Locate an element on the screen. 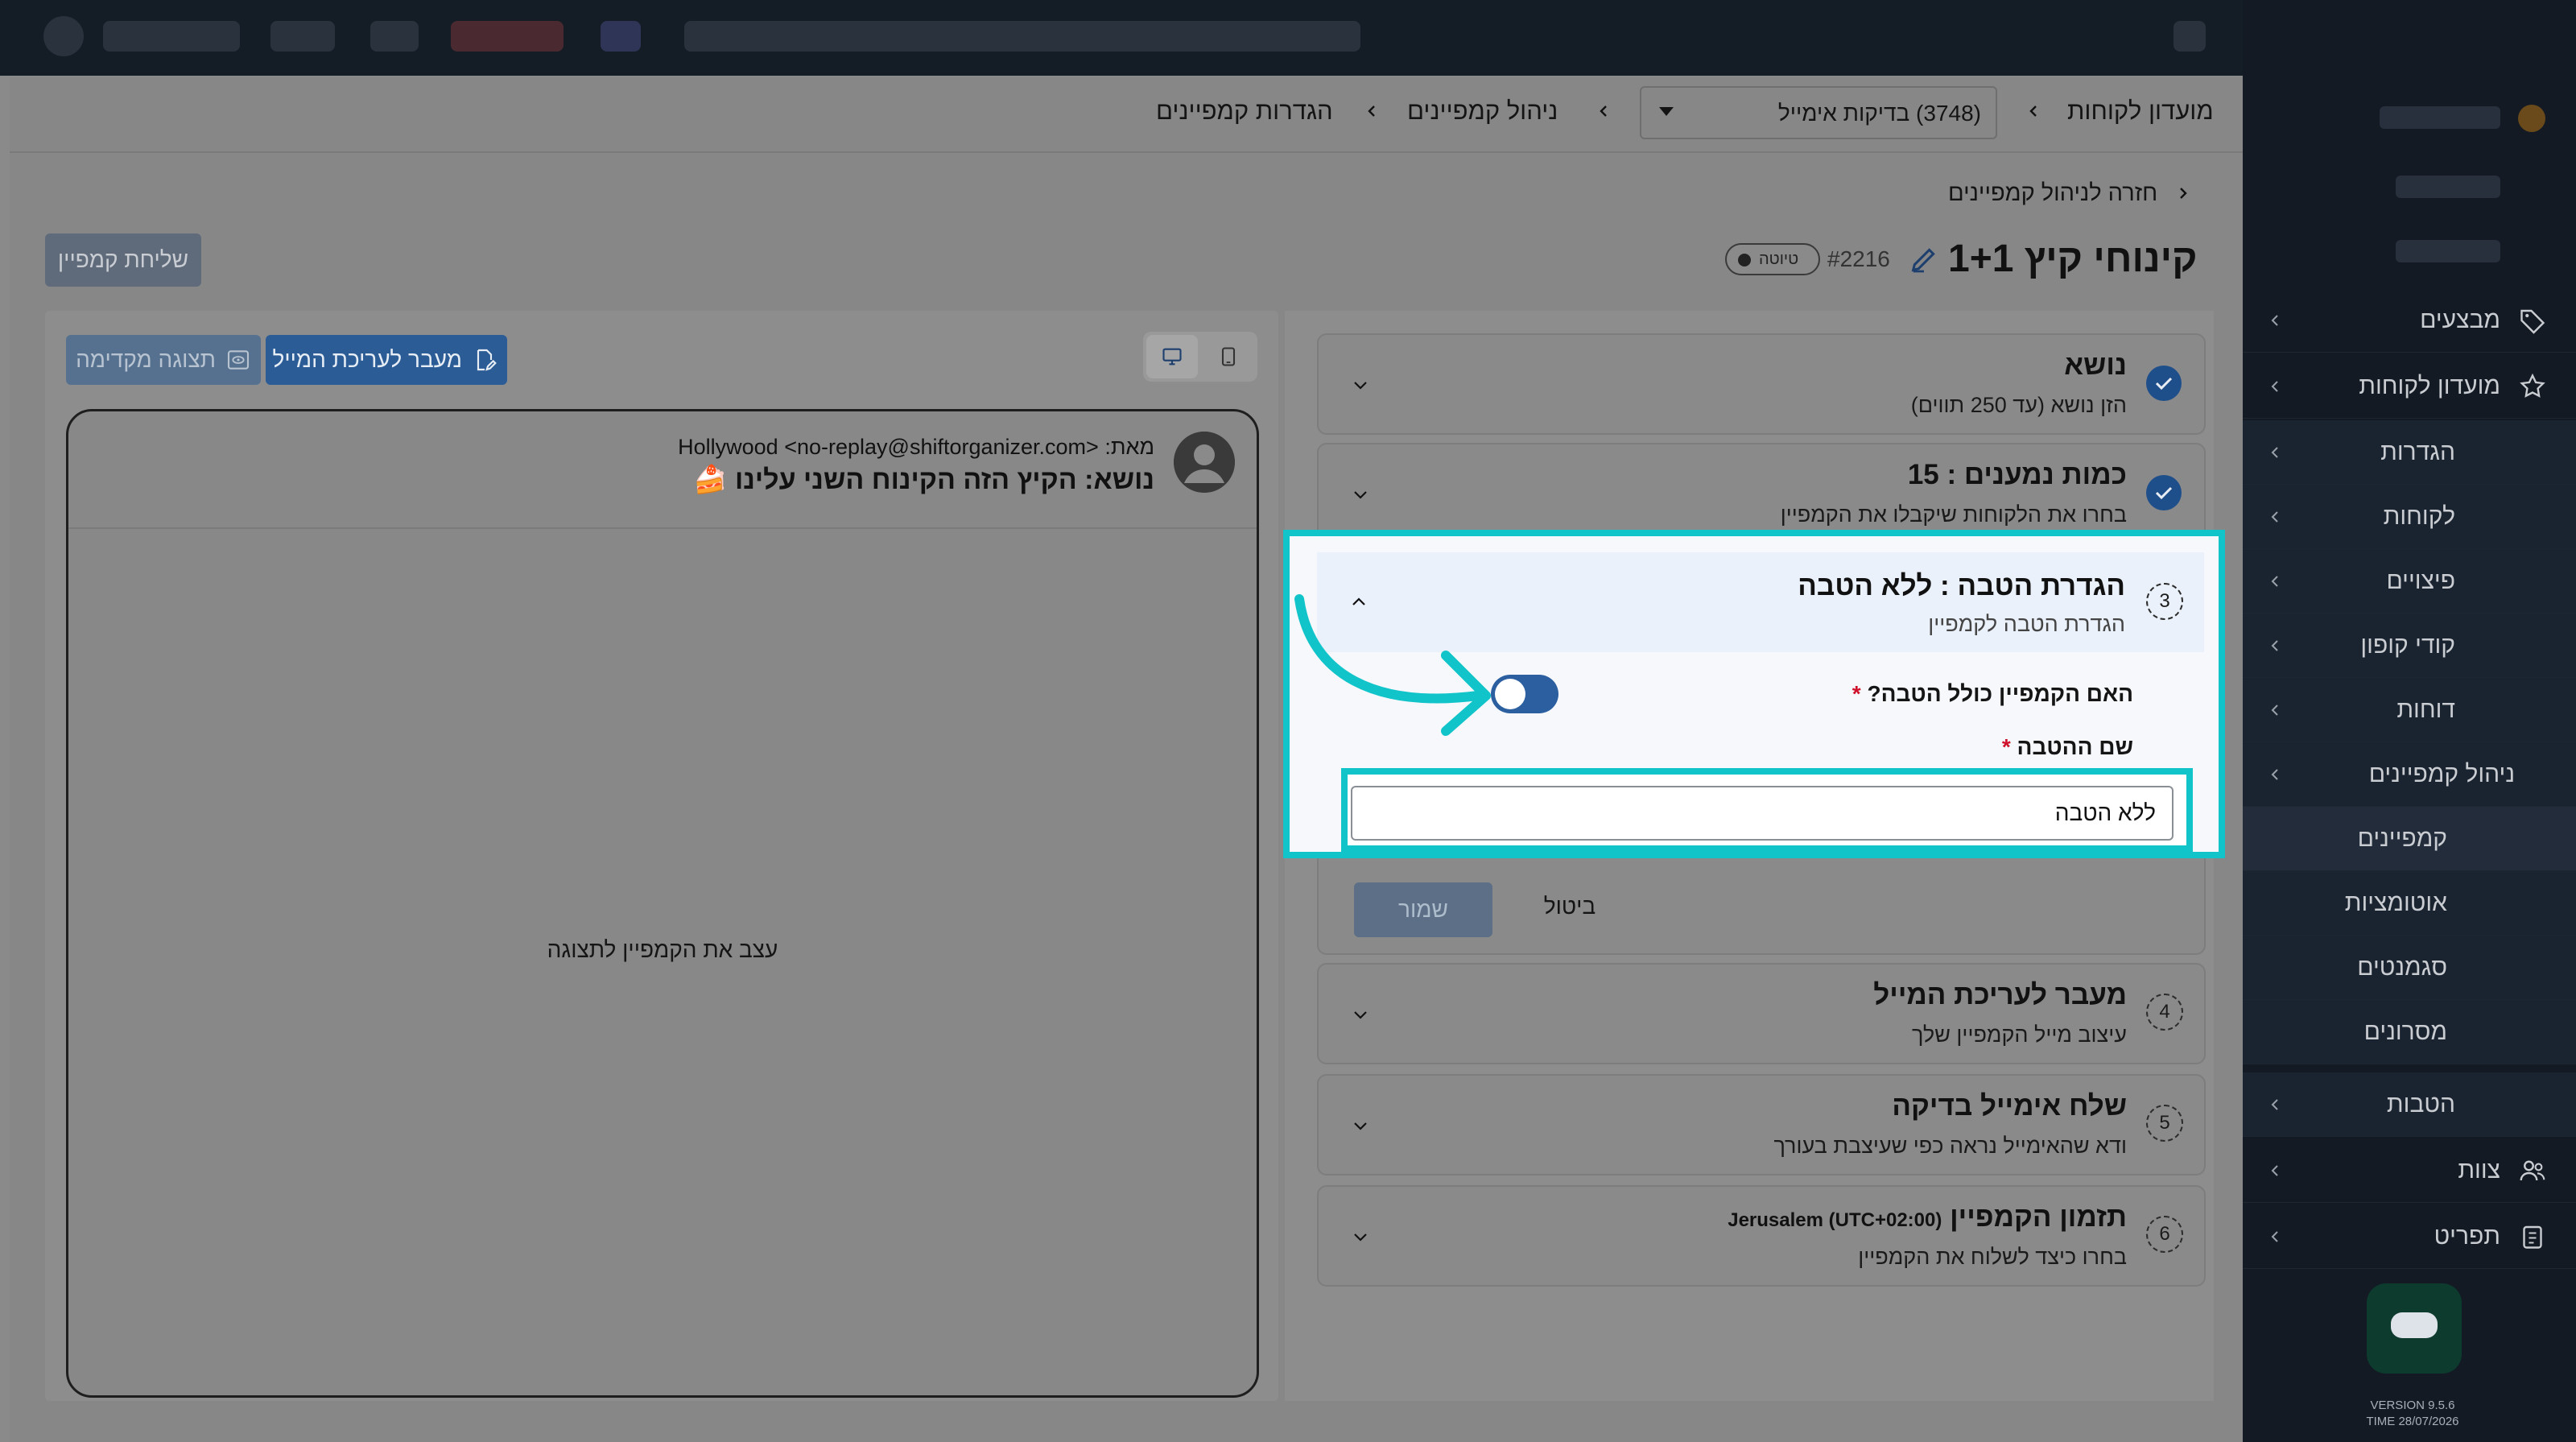 The height and width of the screenshot is (1442, 2576). edit-document-icon is located at coordinates (487, 360).